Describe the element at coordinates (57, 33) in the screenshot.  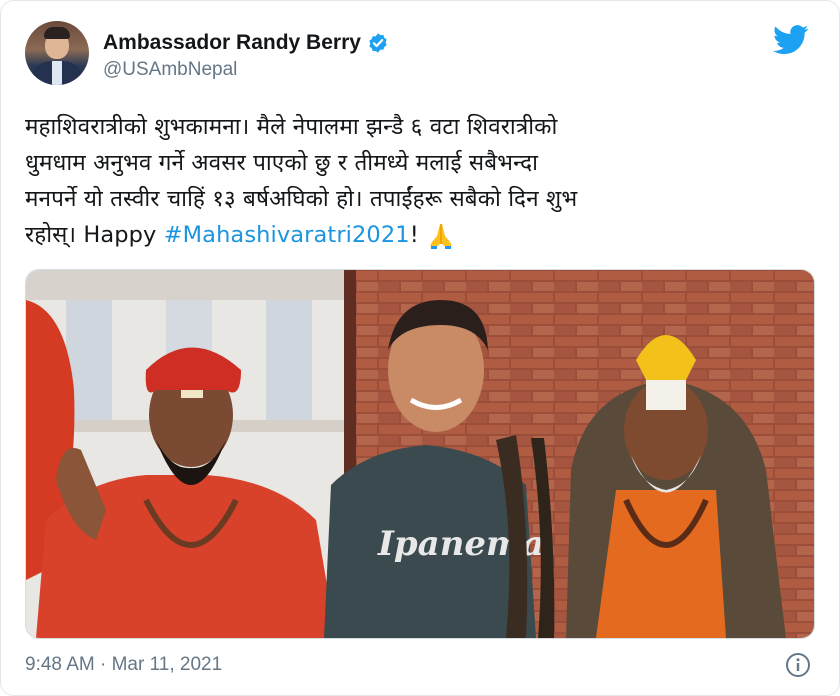
I see `avatar-hair` at that location.